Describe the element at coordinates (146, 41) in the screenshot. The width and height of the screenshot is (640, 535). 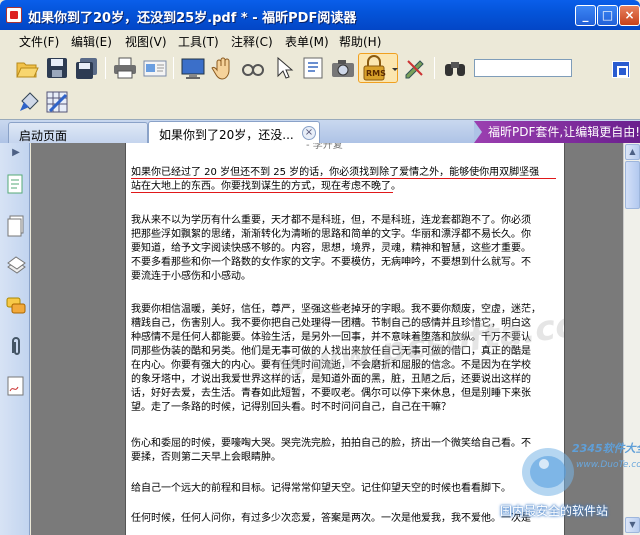
I see `menu-view: 视图(V)` at that location.